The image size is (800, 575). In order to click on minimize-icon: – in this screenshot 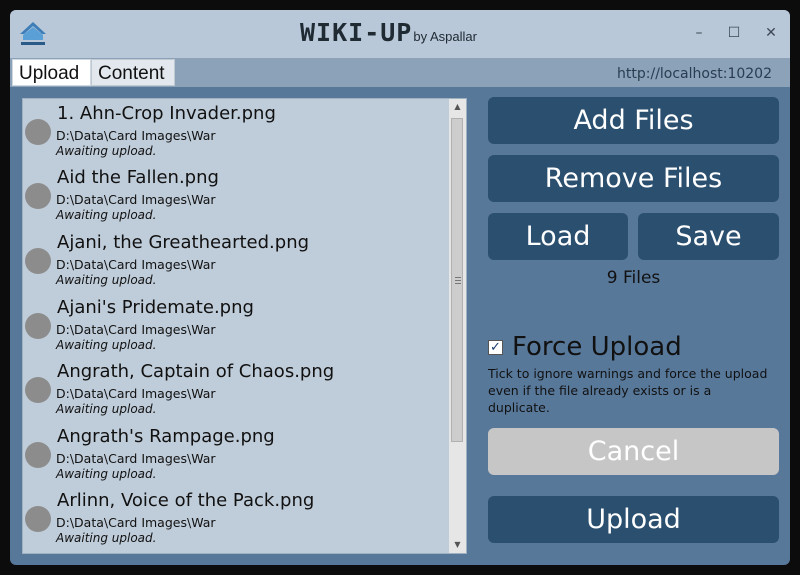, I will do `click(699, 33)`.